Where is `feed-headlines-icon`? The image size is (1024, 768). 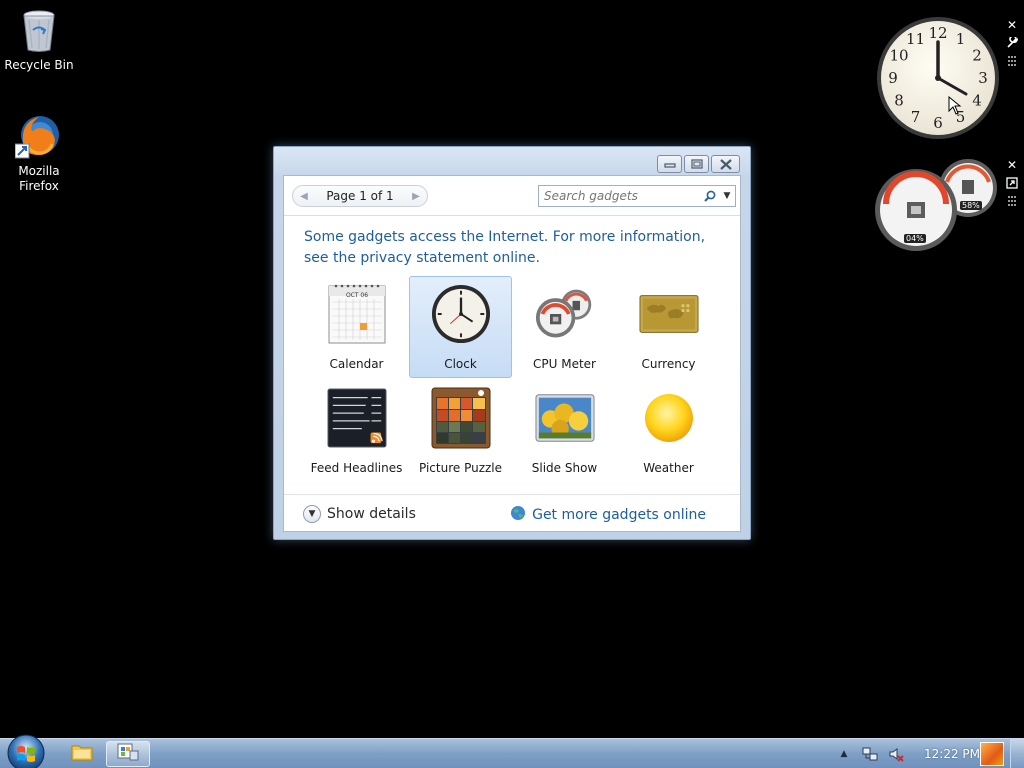 feed-headlines-icon is located at coordinates (357, 418).